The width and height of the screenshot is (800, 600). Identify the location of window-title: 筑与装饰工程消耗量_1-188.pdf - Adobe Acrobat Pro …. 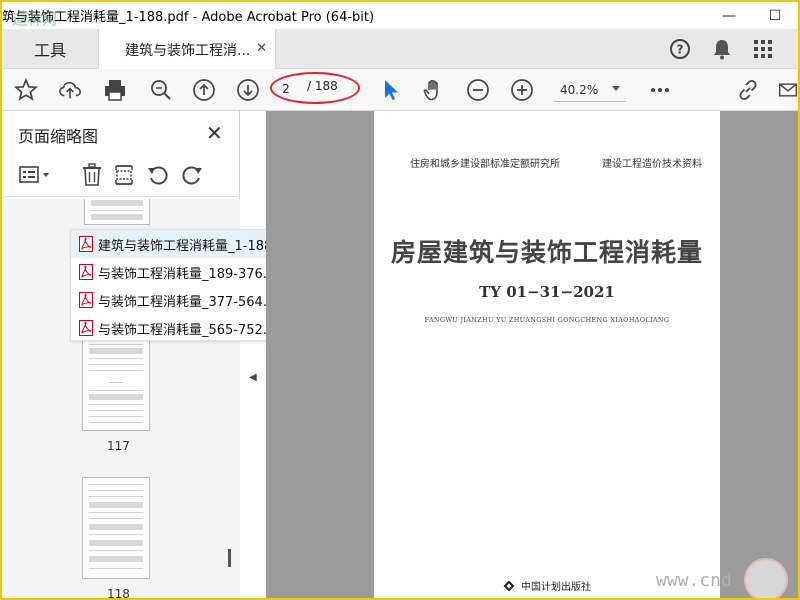
(188, 17).